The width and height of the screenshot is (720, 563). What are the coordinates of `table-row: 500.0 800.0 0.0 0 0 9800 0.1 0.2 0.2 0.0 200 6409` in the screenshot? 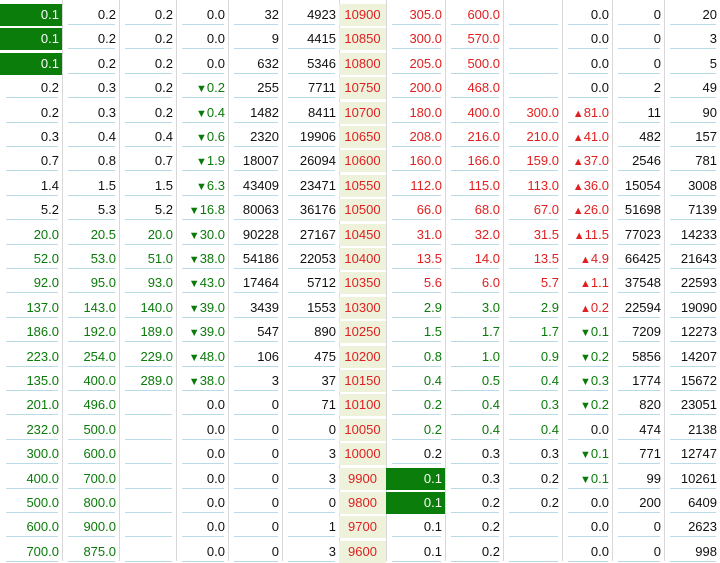 It's located at (360, 503).